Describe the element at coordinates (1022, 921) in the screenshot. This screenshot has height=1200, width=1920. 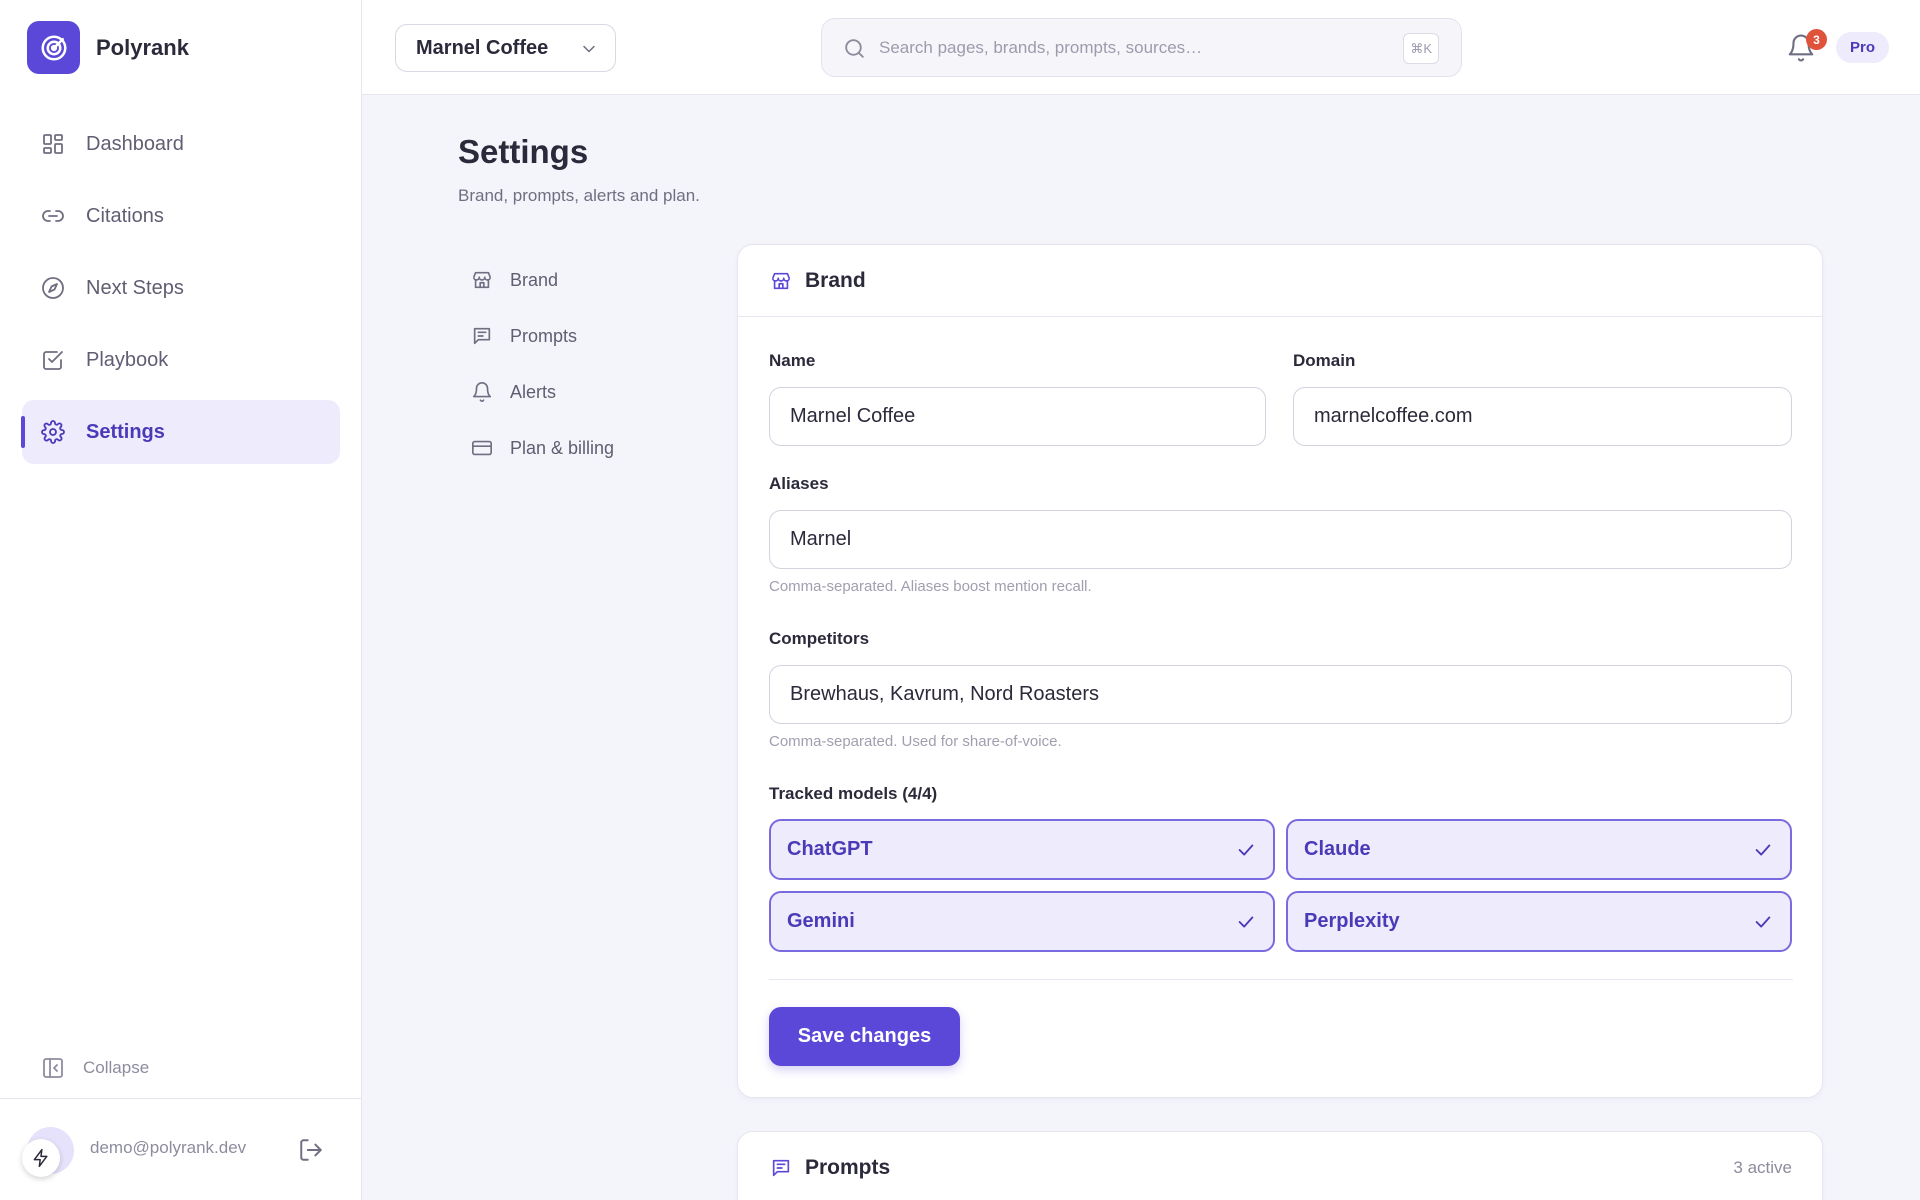
I see `model-toggle-gemini: Gemini` at that location.